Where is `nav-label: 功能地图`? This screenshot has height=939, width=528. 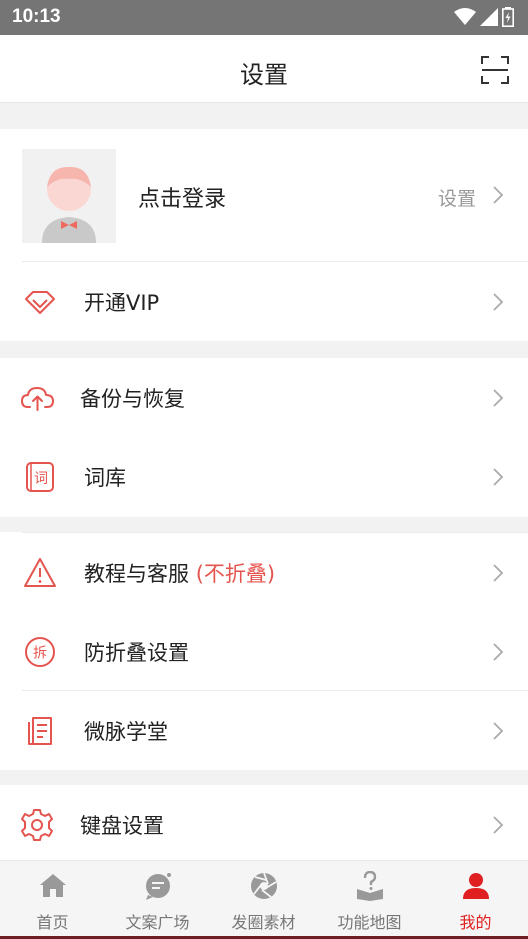 nav-label: 功能地图 is located at coordinates (369, 922).